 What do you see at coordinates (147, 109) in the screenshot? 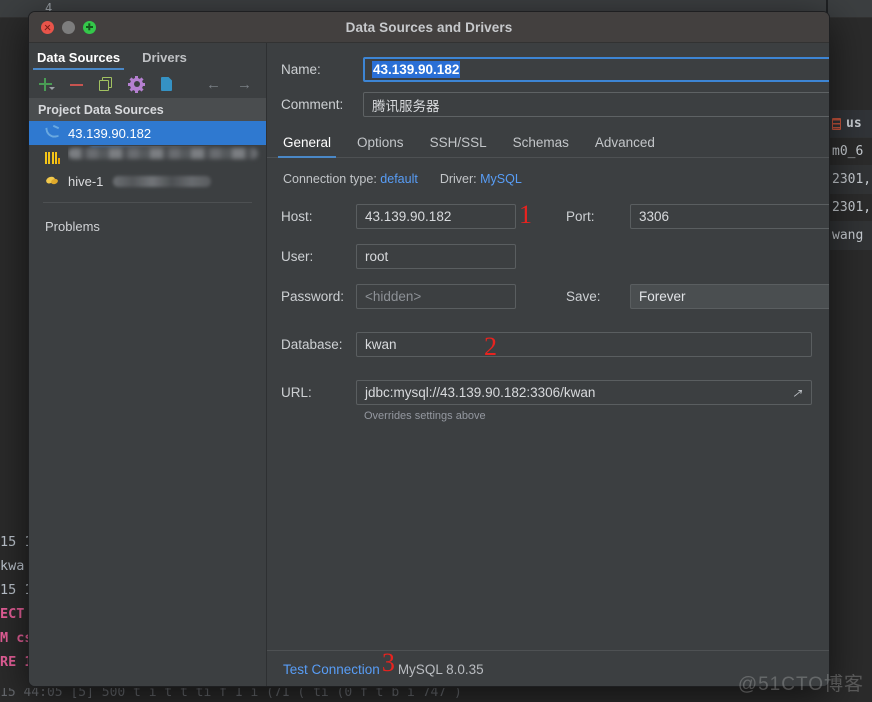
I see `section-header-project-data-sources: Project Data Sources` at bounding box center [147, 109].